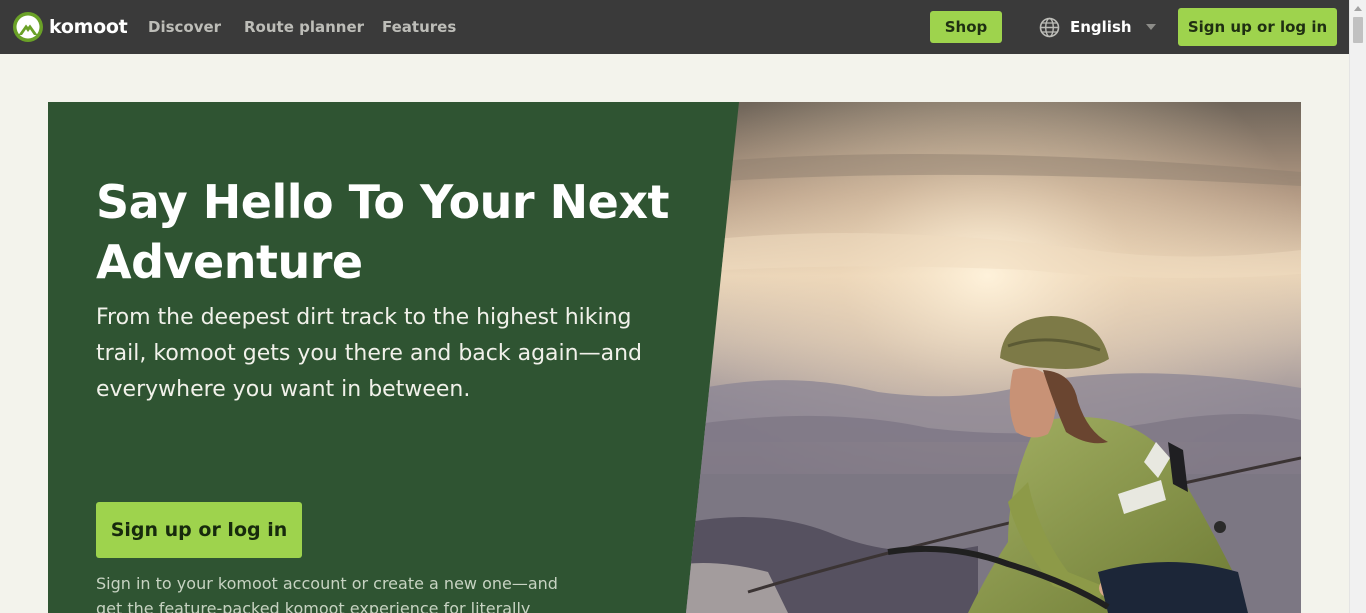 The width and height of the screenshot is (1366, 613). I want to click on page-scrollbar, so click(1357, 306).